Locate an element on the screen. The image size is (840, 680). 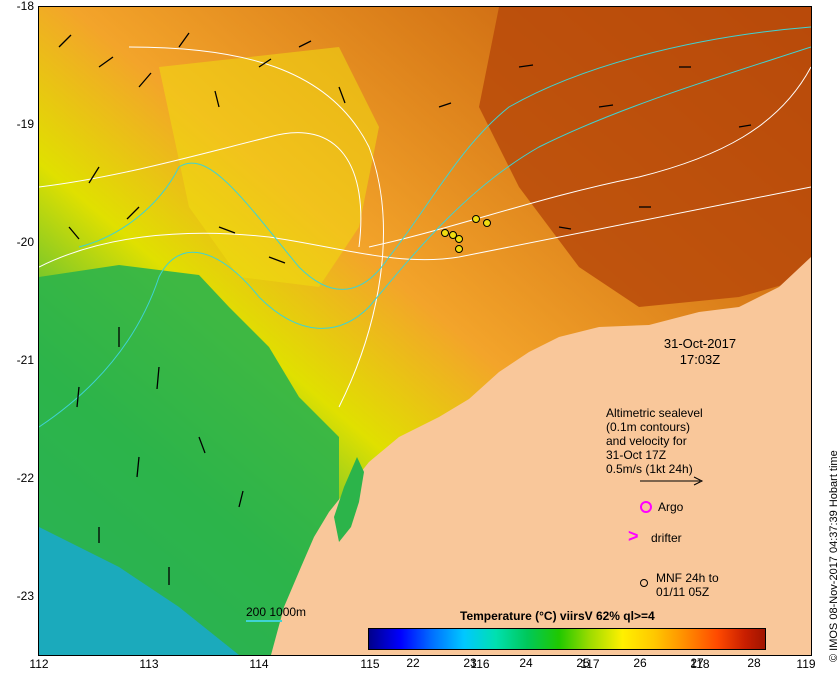
isobath-legend: 200 1000m is located at coordinates (276, 612).